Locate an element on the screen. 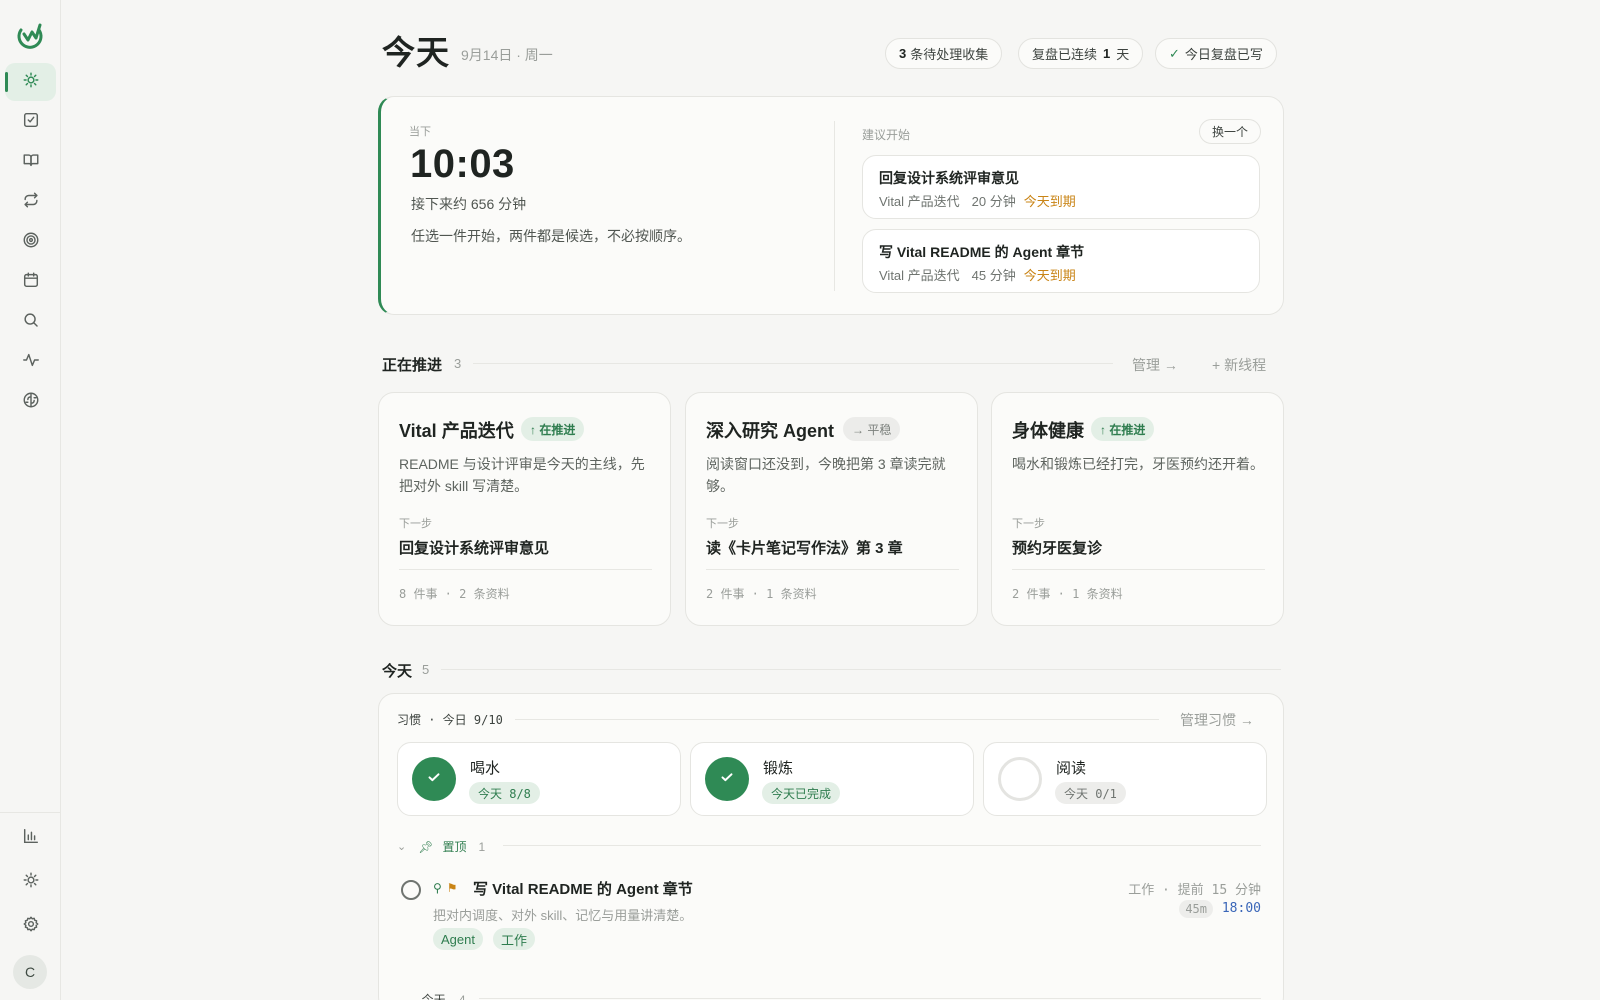 The width and height of the screenshot is (1600, 1000). sidebar-divider is located at coordinates (30, 812).